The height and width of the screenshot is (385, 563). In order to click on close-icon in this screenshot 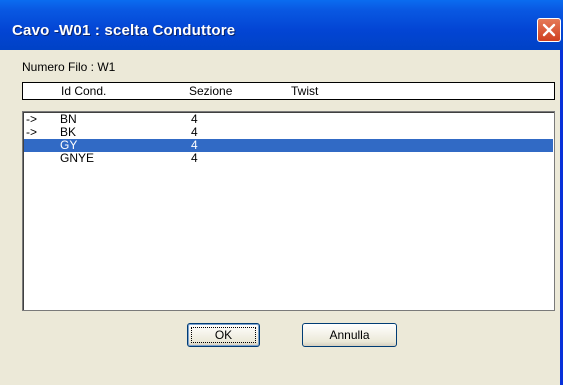, I will do `click(549, 30)`.